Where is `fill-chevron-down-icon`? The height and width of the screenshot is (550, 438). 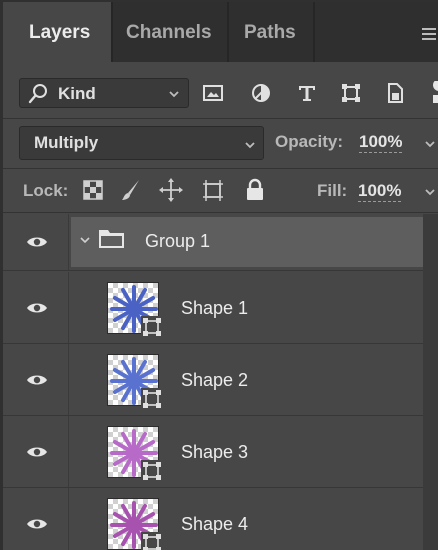 fill-chevron-down-icon is located at coordinates (430, 192).